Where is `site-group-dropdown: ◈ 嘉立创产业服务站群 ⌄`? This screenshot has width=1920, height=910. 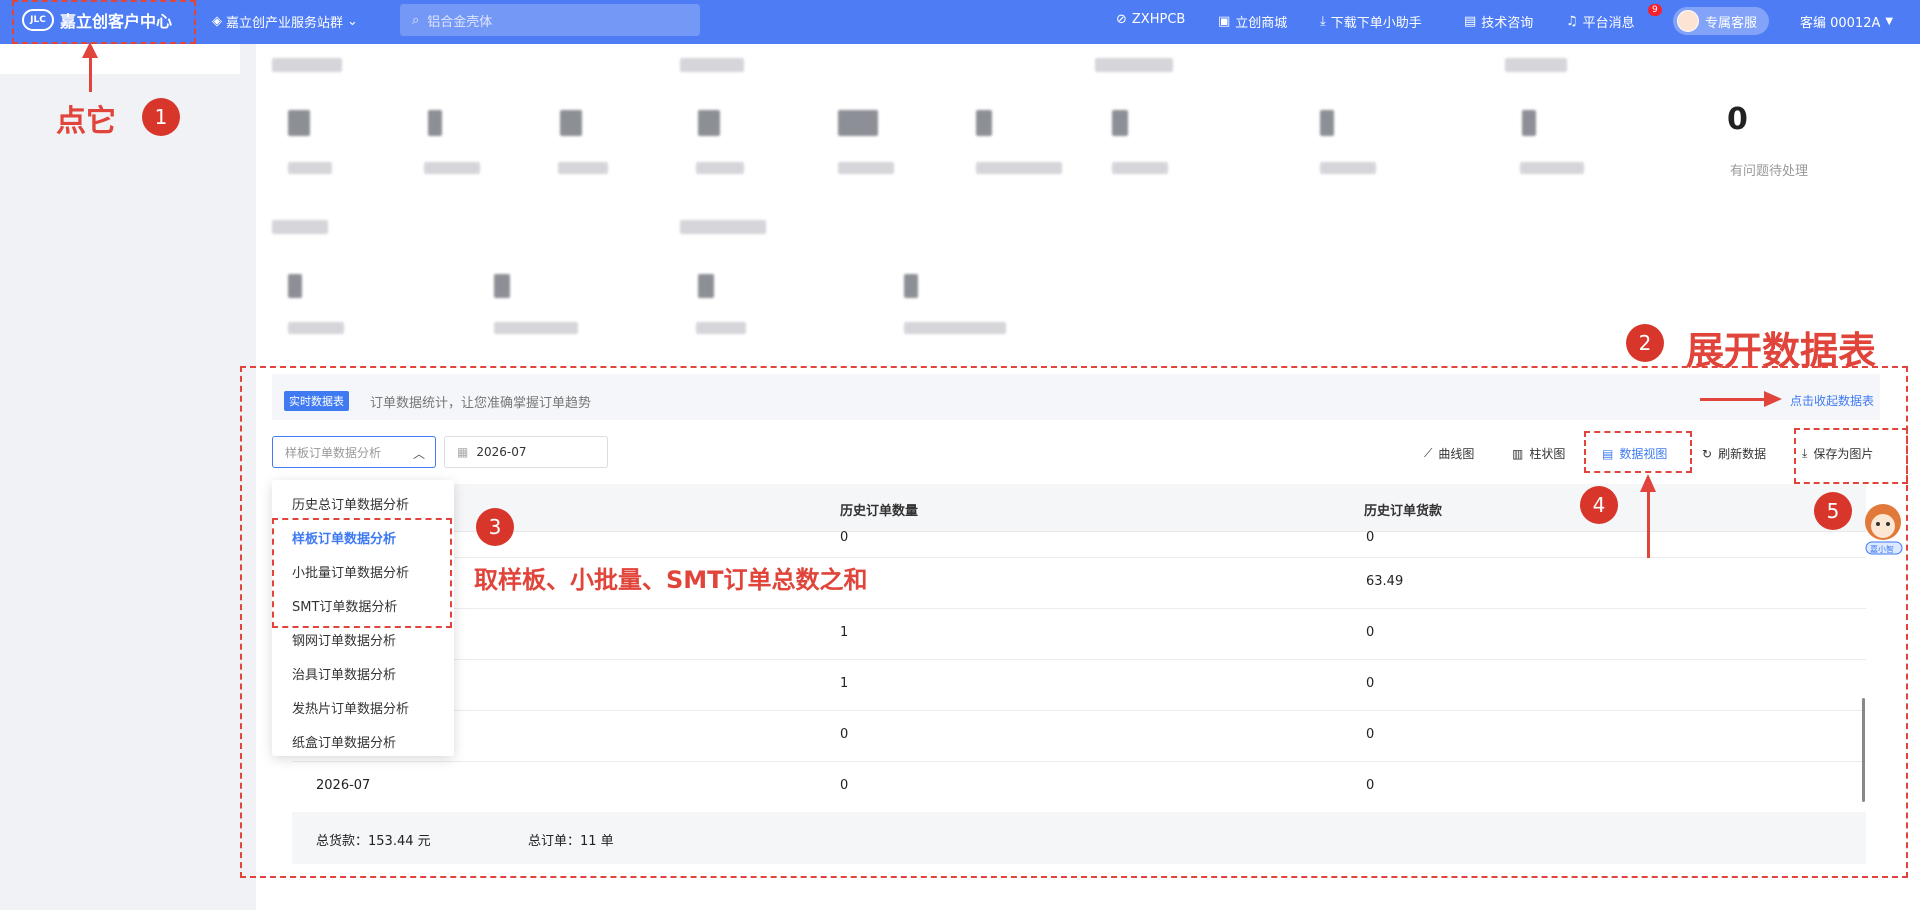 site-group-dropdown: ◈ 嘉立创产业服务站群 ⌄ is located at coordinates (285, 21).